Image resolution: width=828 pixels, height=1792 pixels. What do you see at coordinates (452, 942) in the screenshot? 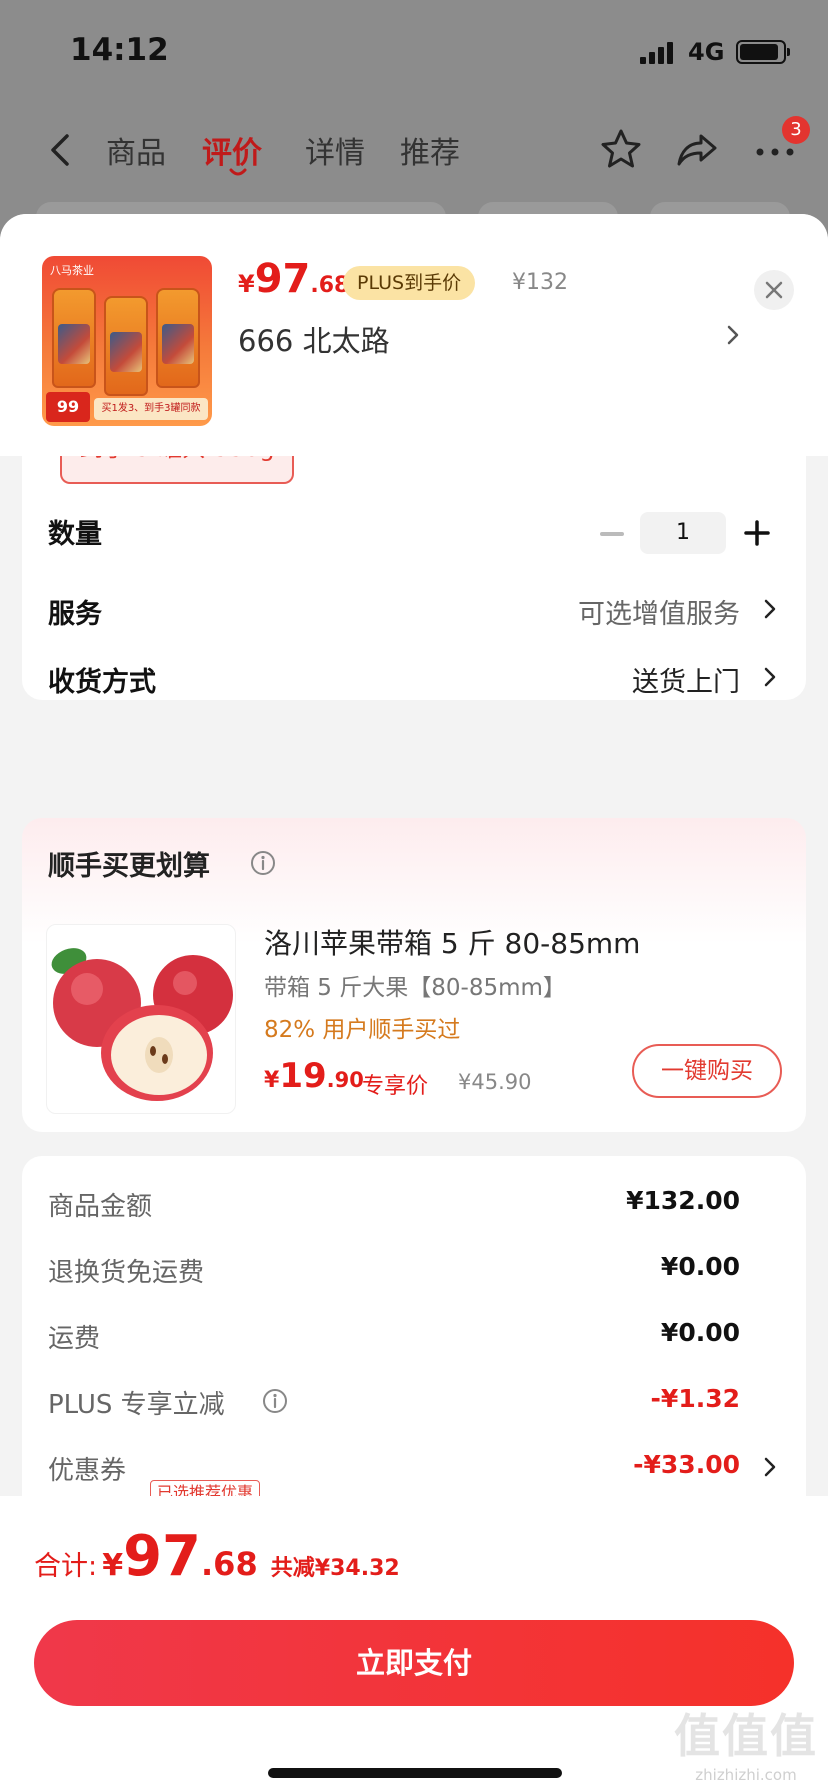
I see `addon-product-name: 洛川苹果带箱 5 斤 80-85mm` at bounding box center [452, 942].